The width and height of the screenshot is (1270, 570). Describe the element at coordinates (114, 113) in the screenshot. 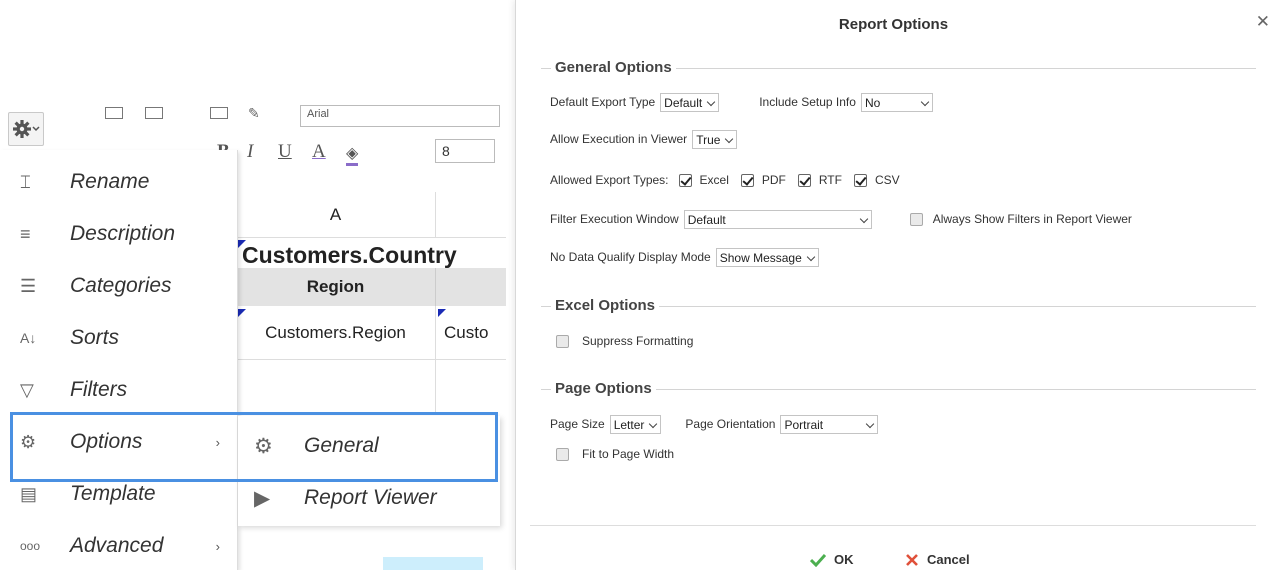

I see `border-icon` at that location.